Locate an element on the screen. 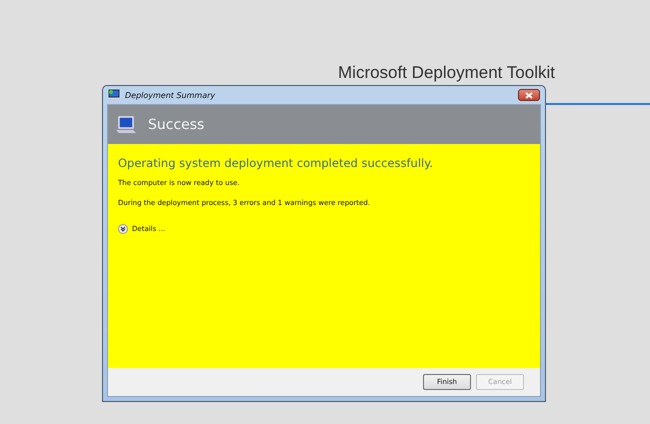  close-button is located at coordinates (529, 95).